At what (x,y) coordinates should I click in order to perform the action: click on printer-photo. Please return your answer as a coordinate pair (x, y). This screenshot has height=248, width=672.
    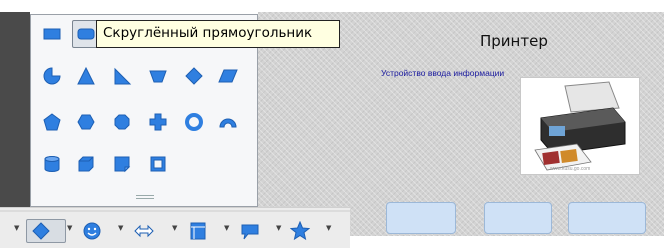
    Looking at the image, I should click on (580, 126).